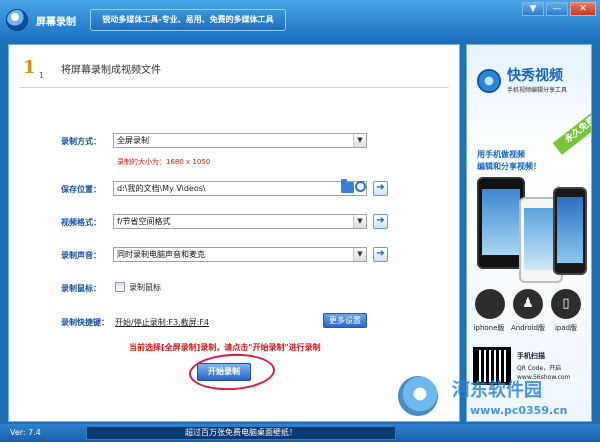 The height and width of the screenshot is (442, 600). What do you see at coordinates (347, 186) in the screenshot?
I see `folder-icon` at bounding box center [347, 186].